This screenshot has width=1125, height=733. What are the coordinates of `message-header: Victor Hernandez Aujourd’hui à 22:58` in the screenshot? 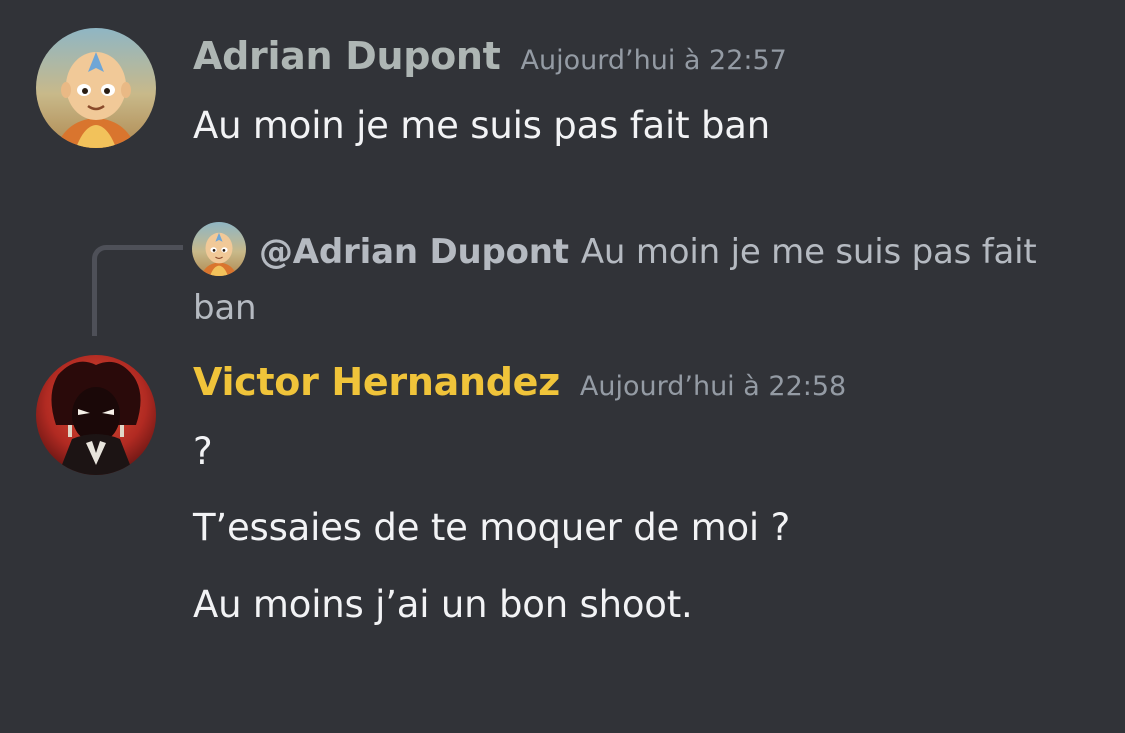 It's located at (519, 382).